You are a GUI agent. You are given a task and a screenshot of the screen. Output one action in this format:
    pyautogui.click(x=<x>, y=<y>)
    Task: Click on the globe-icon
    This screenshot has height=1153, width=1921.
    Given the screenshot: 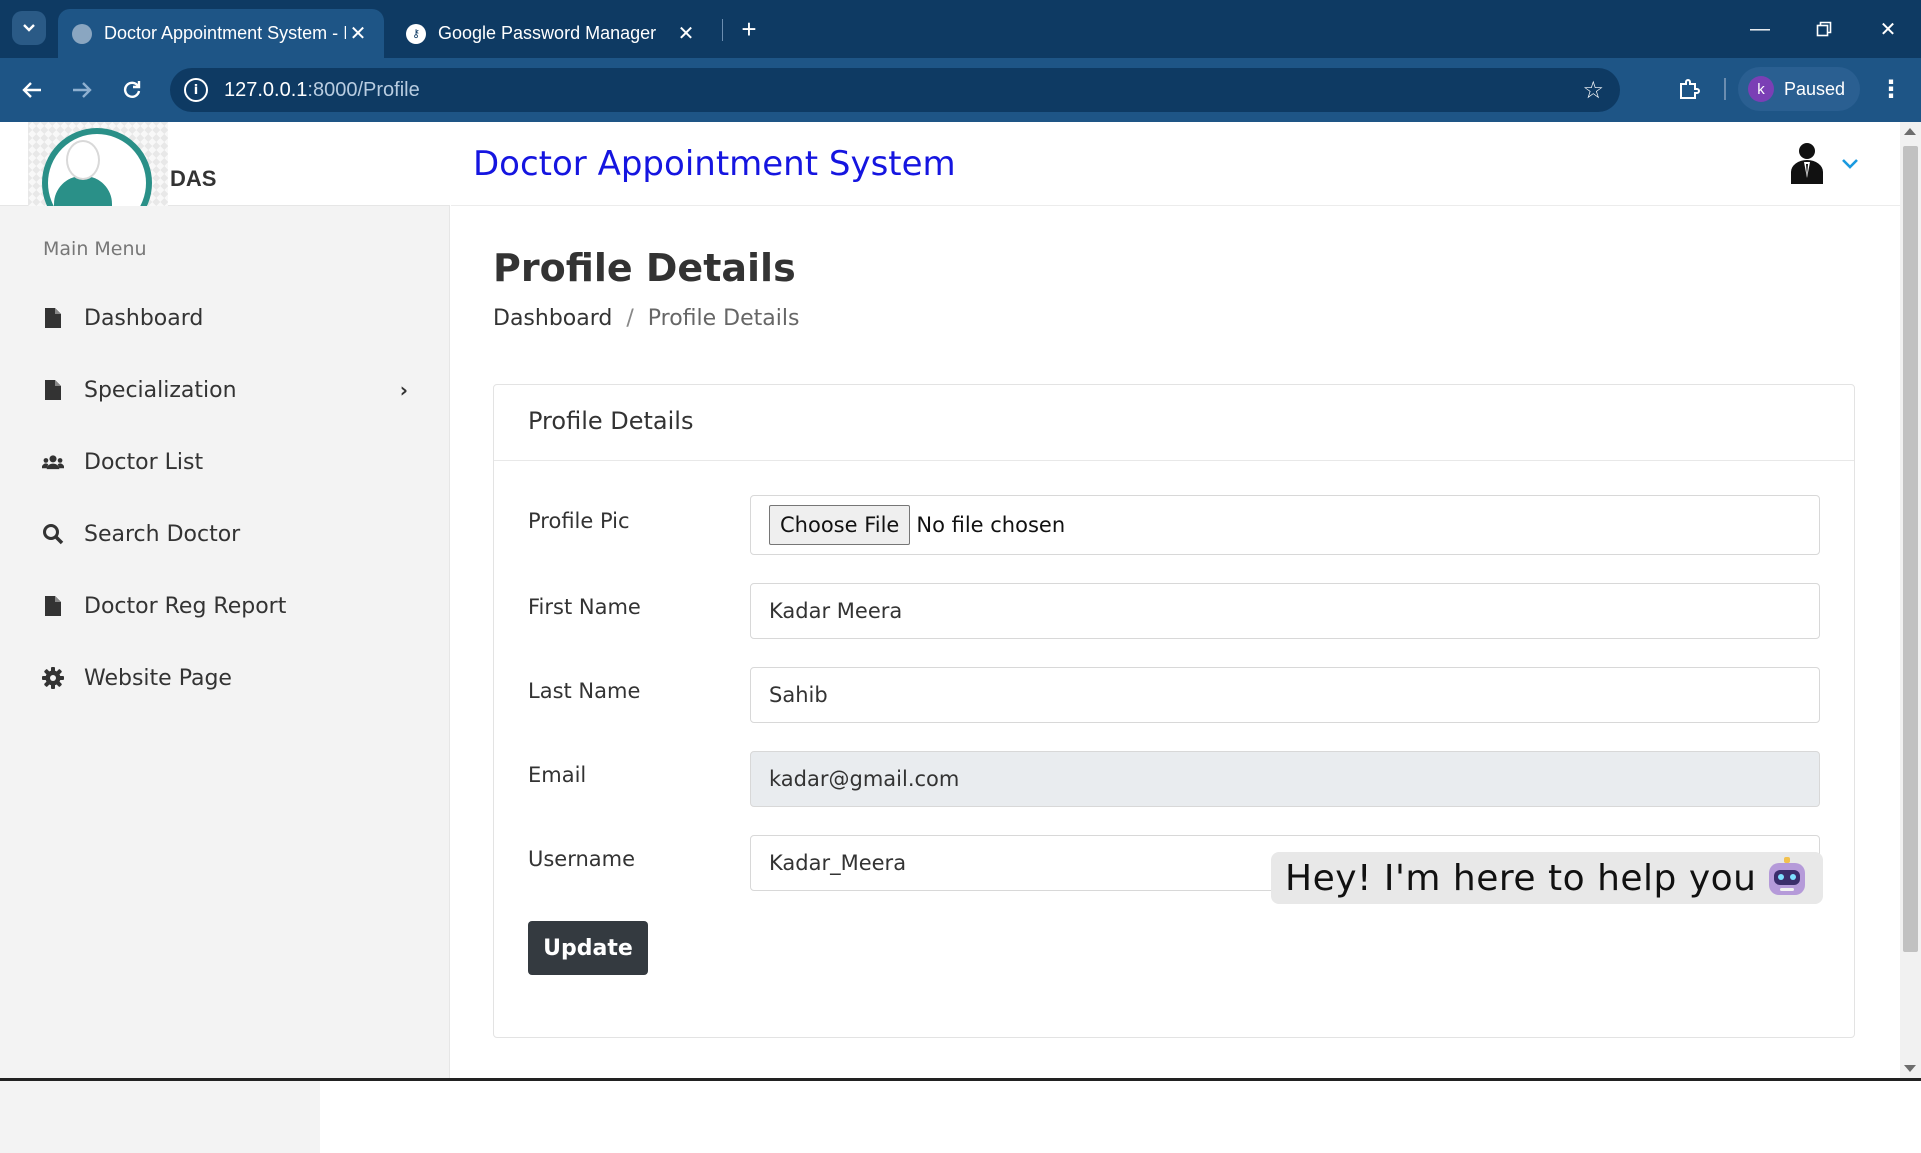 What is the action you would take?
    pyautogui.click(x=82, y=33)
    